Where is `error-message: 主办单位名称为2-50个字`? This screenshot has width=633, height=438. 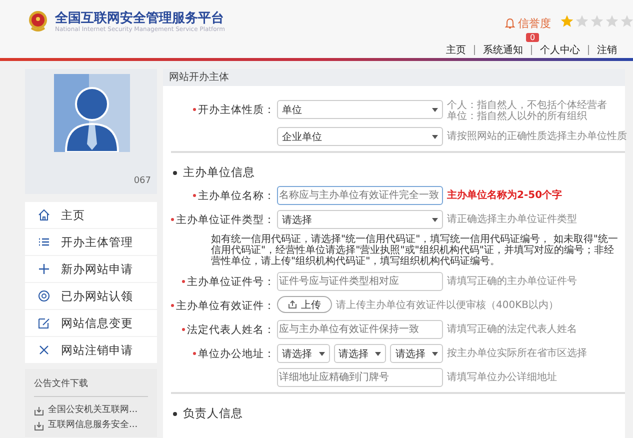
error-message: 主办单位名称为2-50个字 is located at coordinates (504, 195).